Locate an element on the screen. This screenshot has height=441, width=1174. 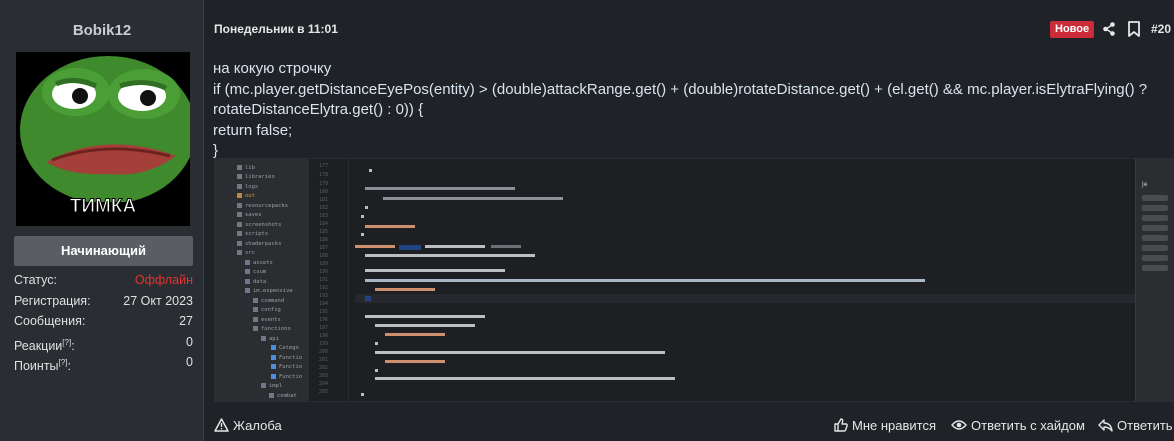
line-number: 179 is located at coordinates (324, 184).